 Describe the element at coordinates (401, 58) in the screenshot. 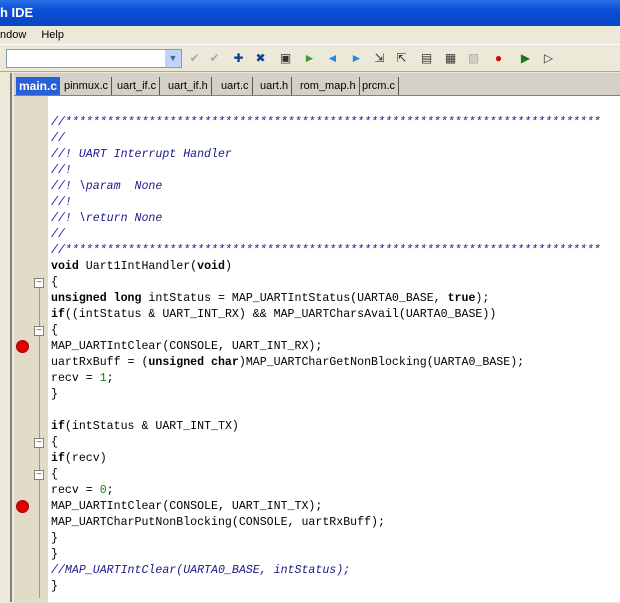

I see `step-out-icon: ⇱` at that location.